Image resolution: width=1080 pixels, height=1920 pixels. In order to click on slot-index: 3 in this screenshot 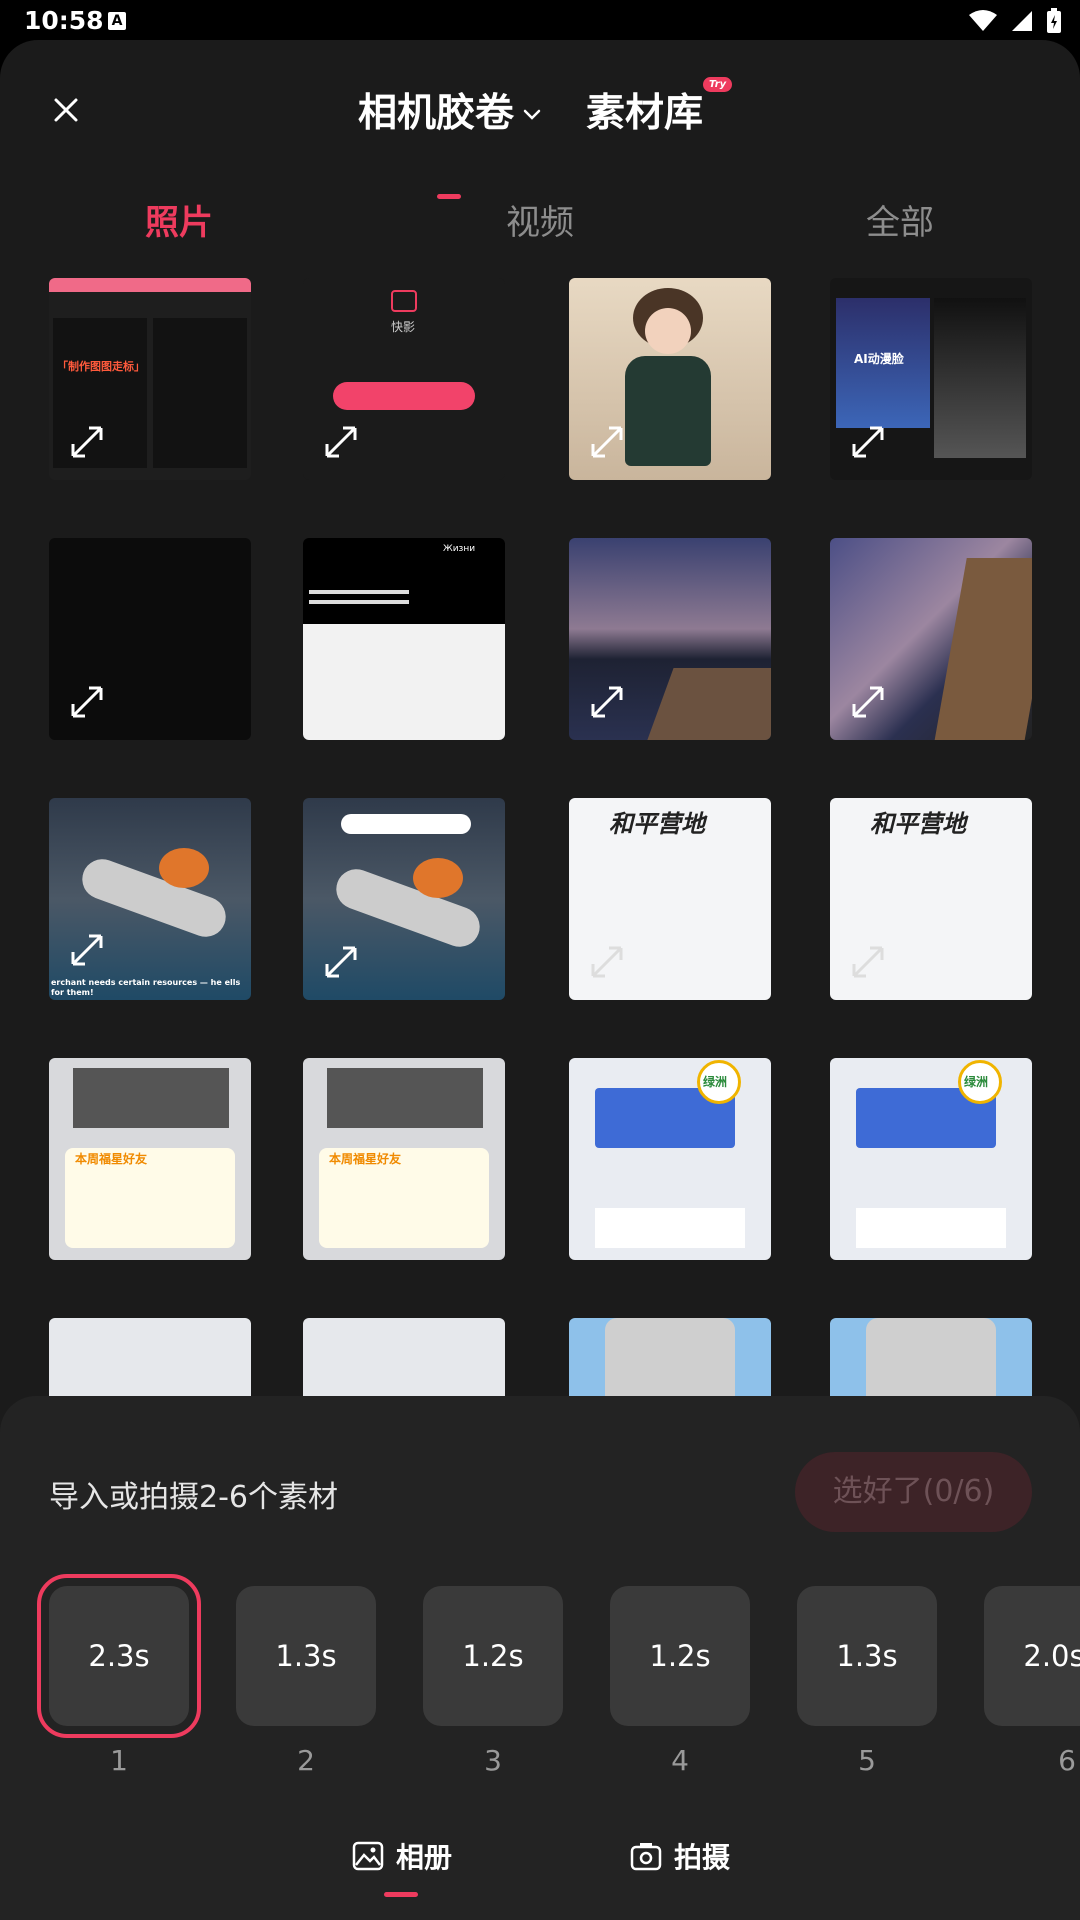, I will do `click(493, 1760)`.